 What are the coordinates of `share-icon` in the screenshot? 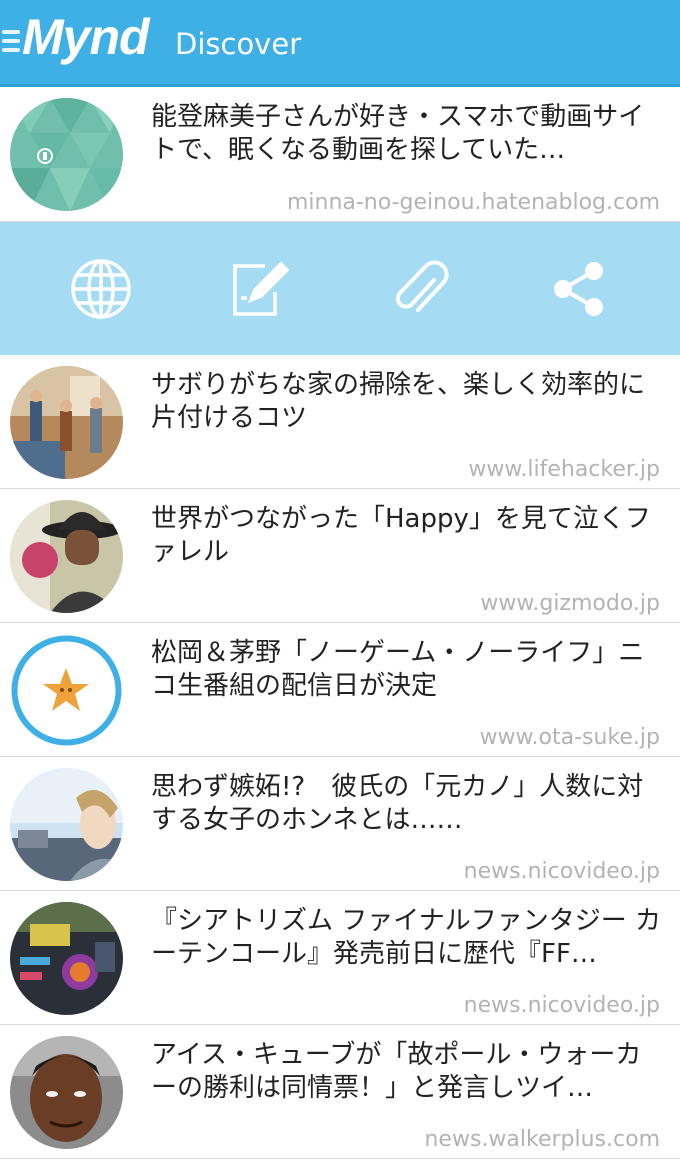 It's located at (579, 289).